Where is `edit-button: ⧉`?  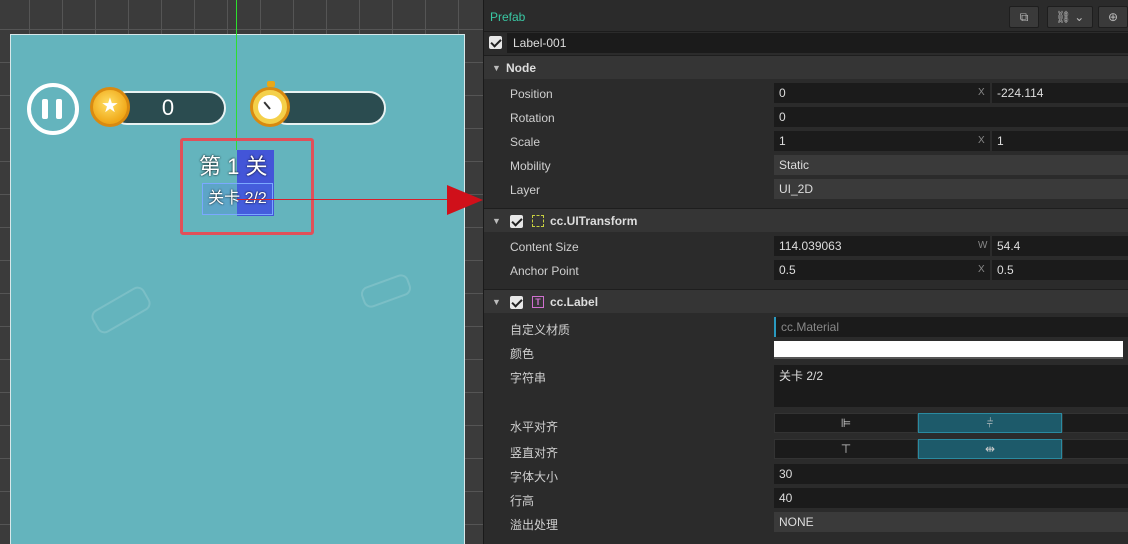
edit-button: ⧉ is located at coordinates (1024, 17).